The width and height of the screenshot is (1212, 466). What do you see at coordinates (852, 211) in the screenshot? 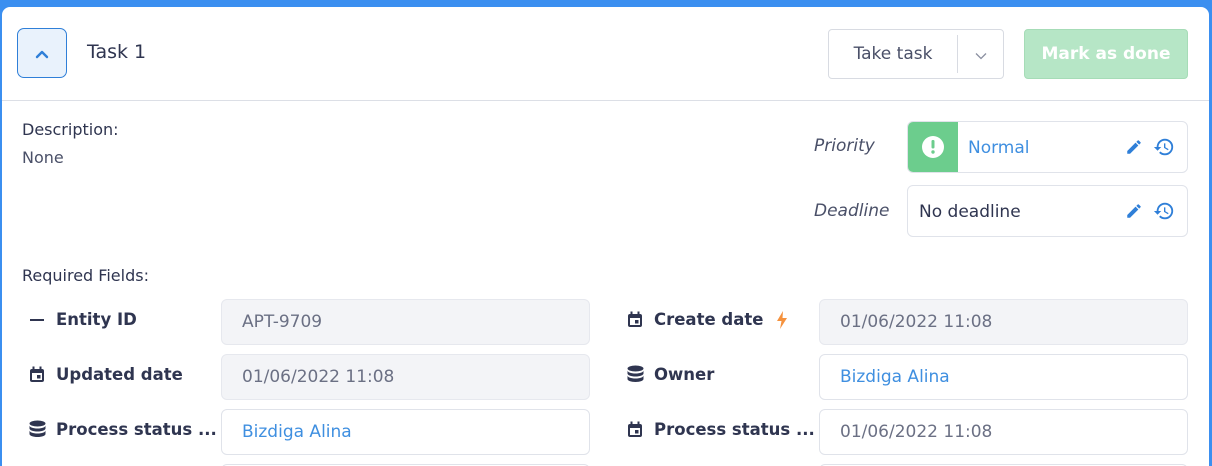
I see `deadline-label: Deadline` at bounding box center [852, 211].